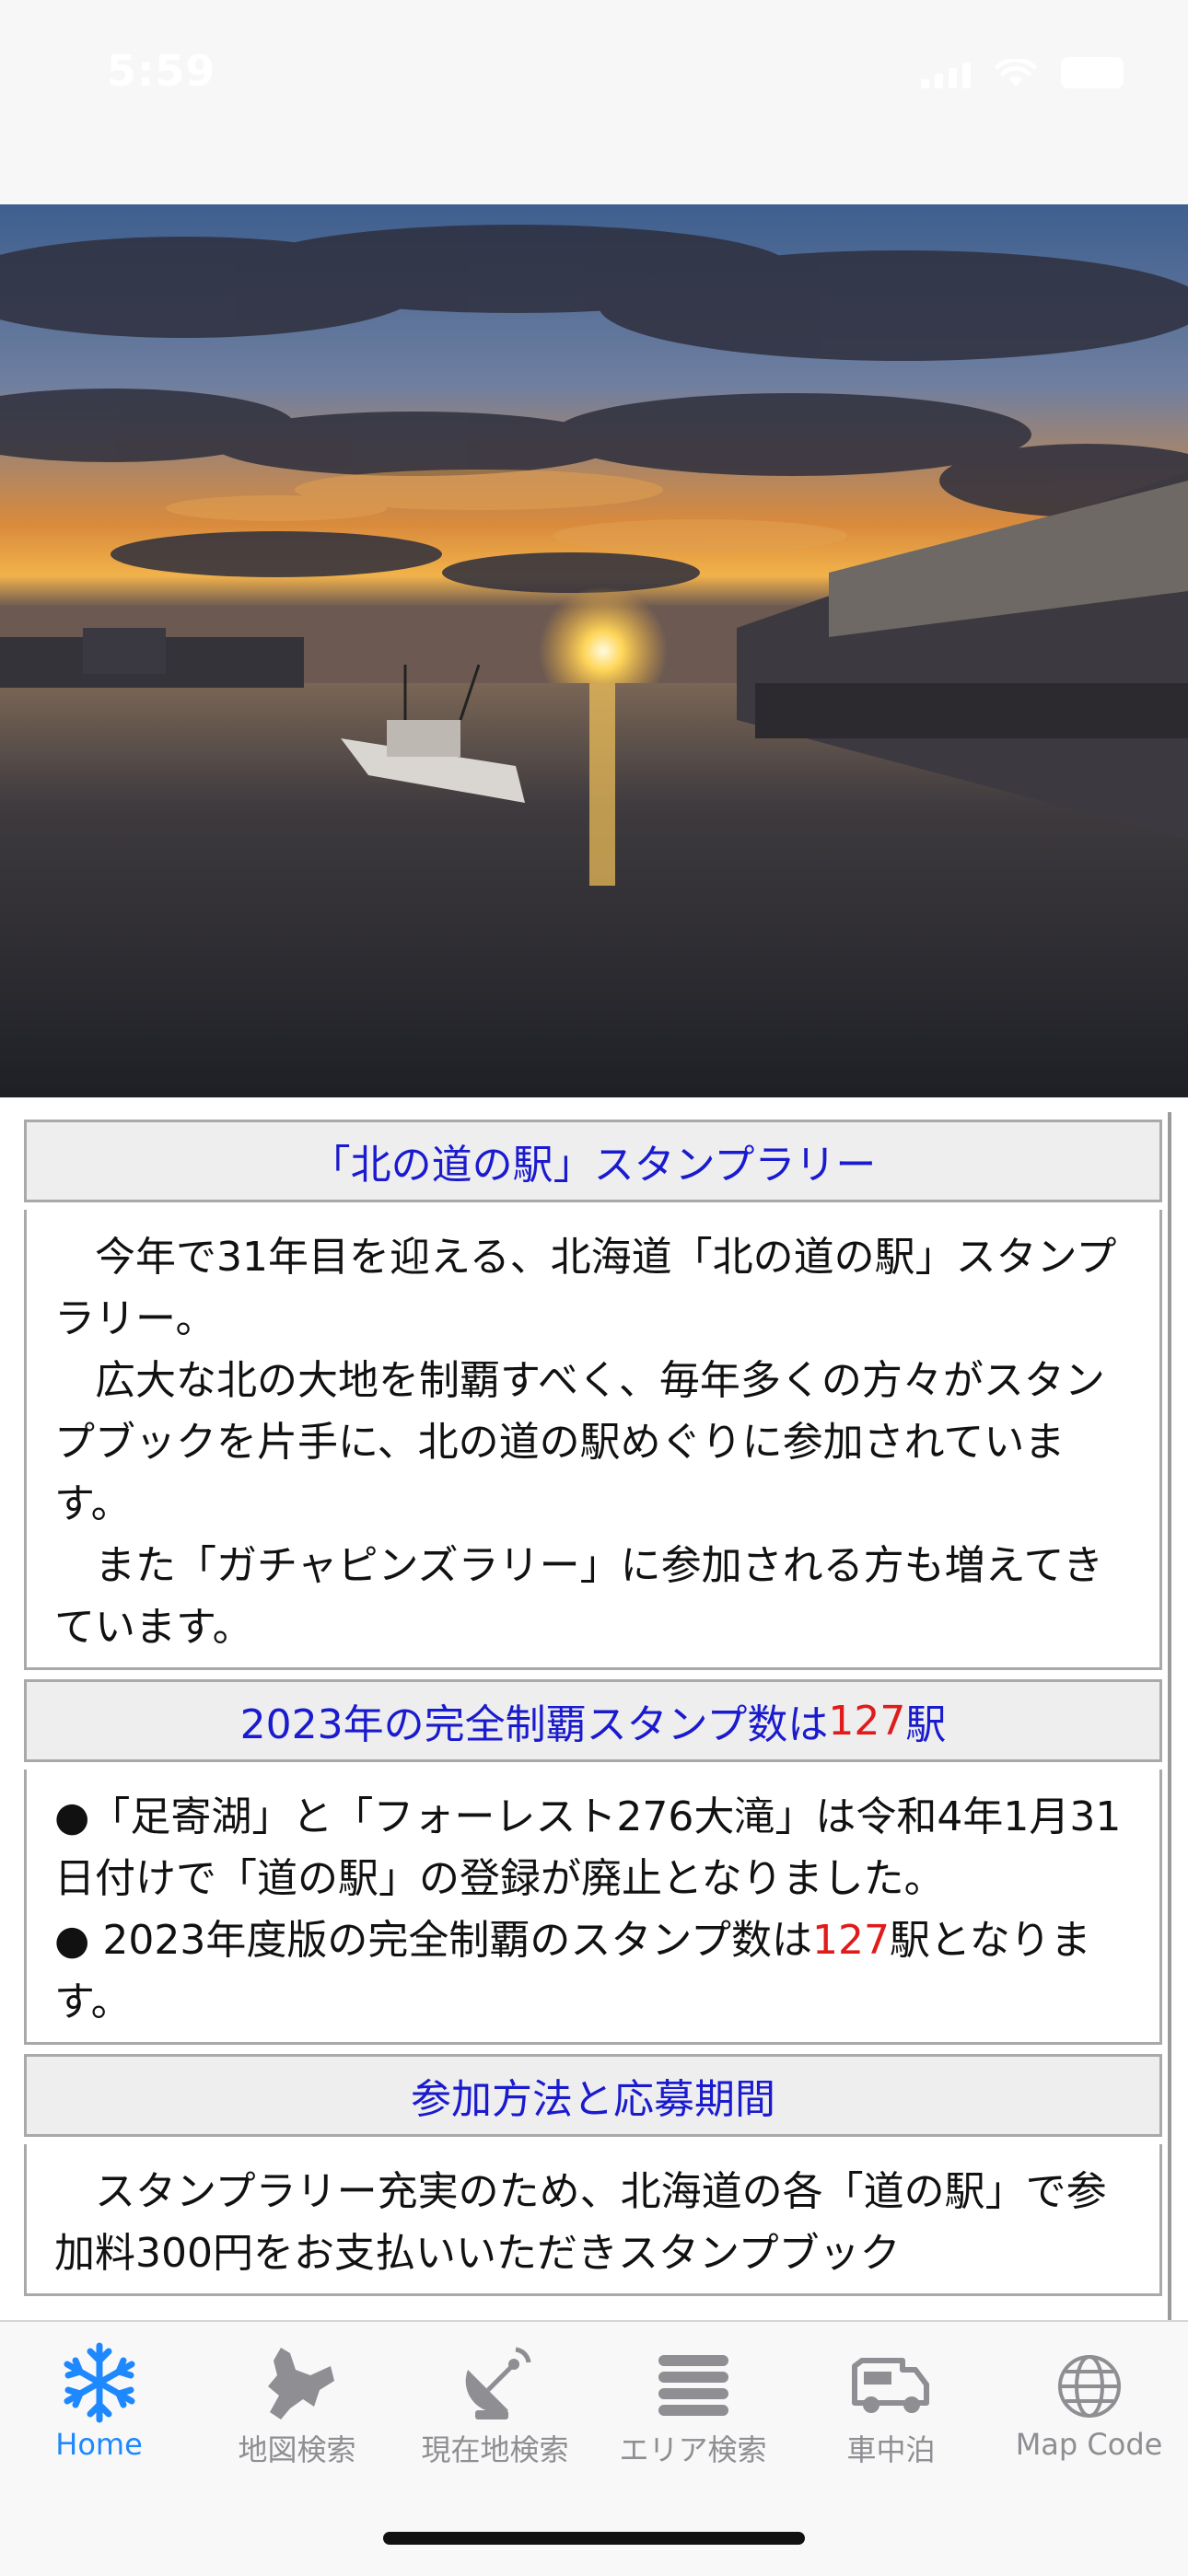 Image resolution: width=1188 pixels, height=2576 pixels. I want to click on globe-icon, so click(1089, 2386).